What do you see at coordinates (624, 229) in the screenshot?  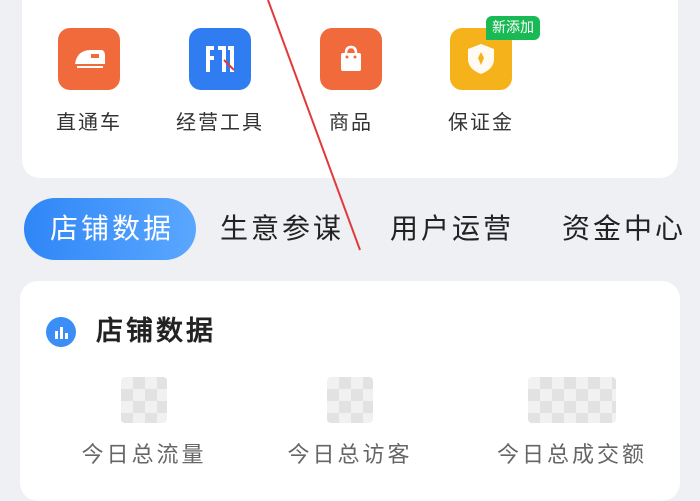 I see `tab-fund-center: 资金中心` at bounding box center [624, 229].